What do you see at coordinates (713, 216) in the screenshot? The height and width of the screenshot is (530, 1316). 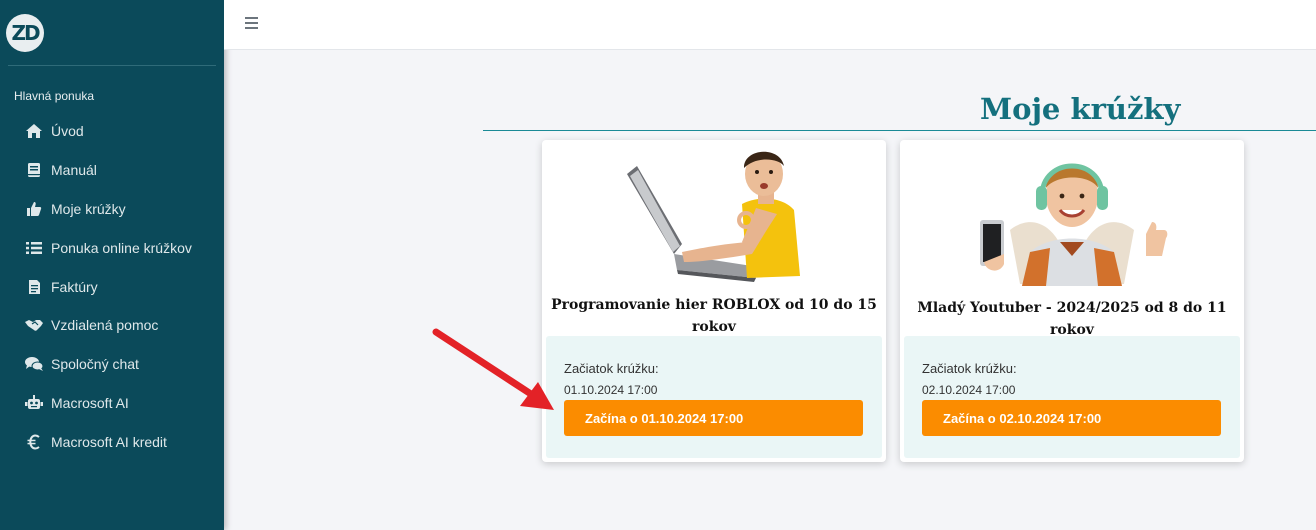 I see `course-image-boy-laptop` at bounding box center [713, 216].